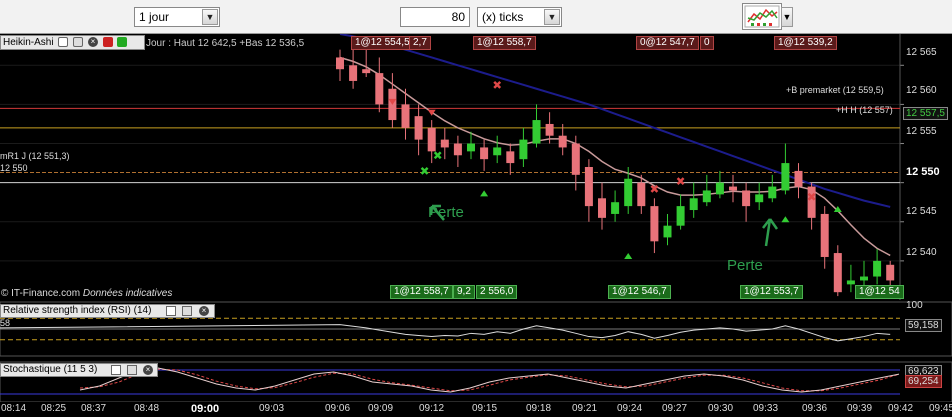 The height and width of the screenshot is (417, 952). What do you see at coordinates (485, 408) in the screenshot?
I see `time-tick-label: 09:15` at bounding box center [485, 408].